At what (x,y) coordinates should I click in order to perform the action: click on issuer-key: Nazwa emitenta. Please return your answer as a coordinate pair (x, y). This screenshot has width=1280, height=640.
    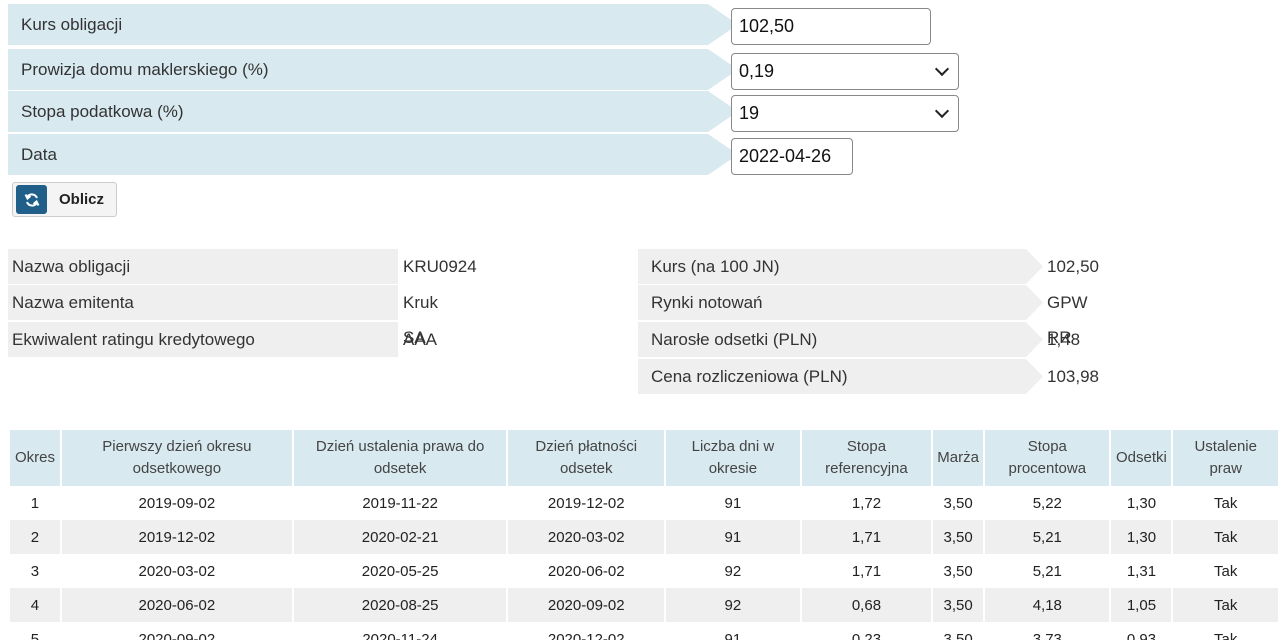
    Looking at the image, I should click on (203, 302).